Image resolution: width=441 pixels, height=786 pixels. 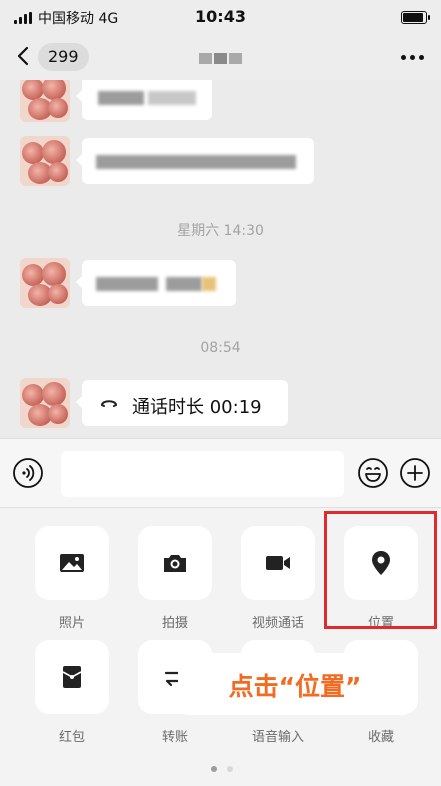 I want to click on location-highlight-box, so click(x=380, y=570).